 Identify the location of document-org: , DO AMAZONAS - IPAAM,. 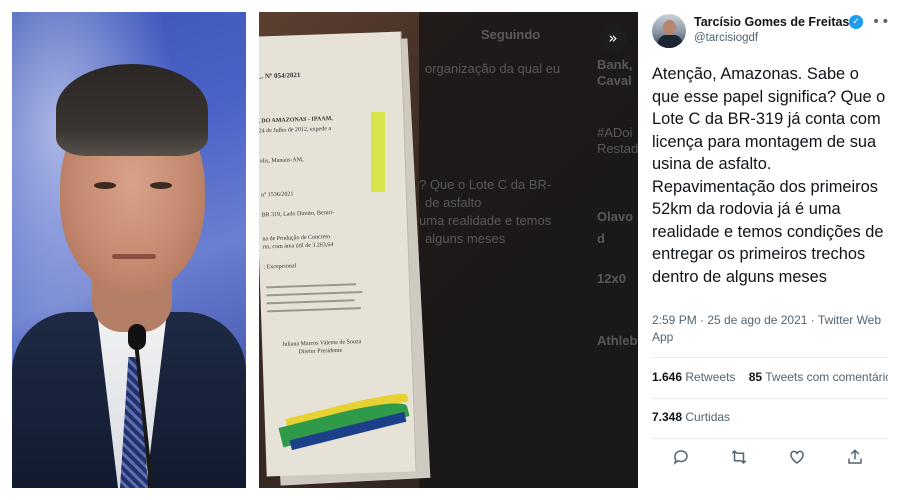
(296, 120).